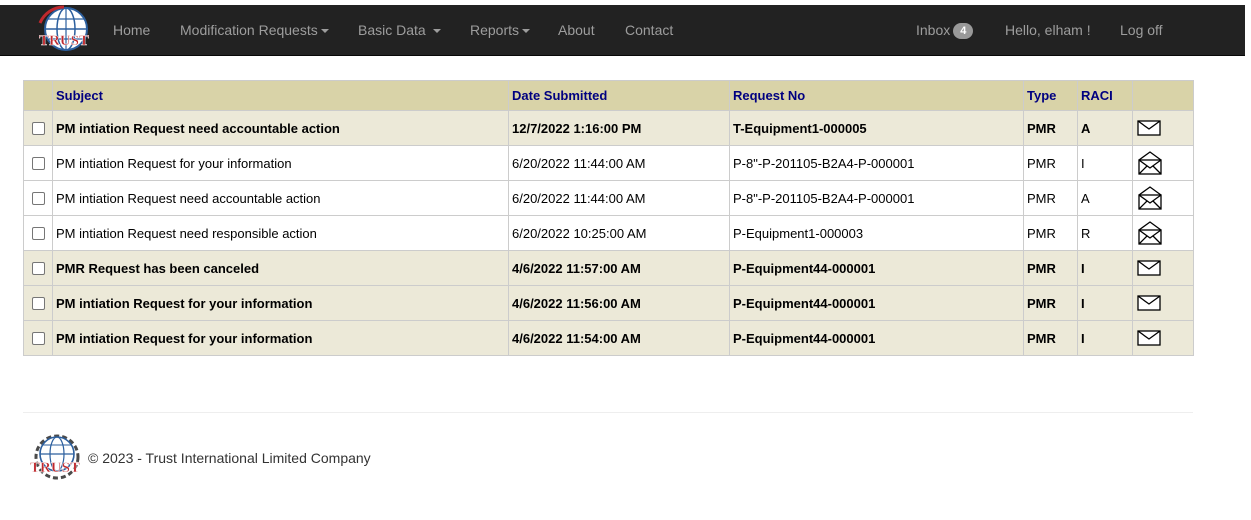 The height and width of the screenshot is (520, 1251). Describe the element at coordinates (280, 95) in the screenshot. I see `header-subject: Subject` at that location.